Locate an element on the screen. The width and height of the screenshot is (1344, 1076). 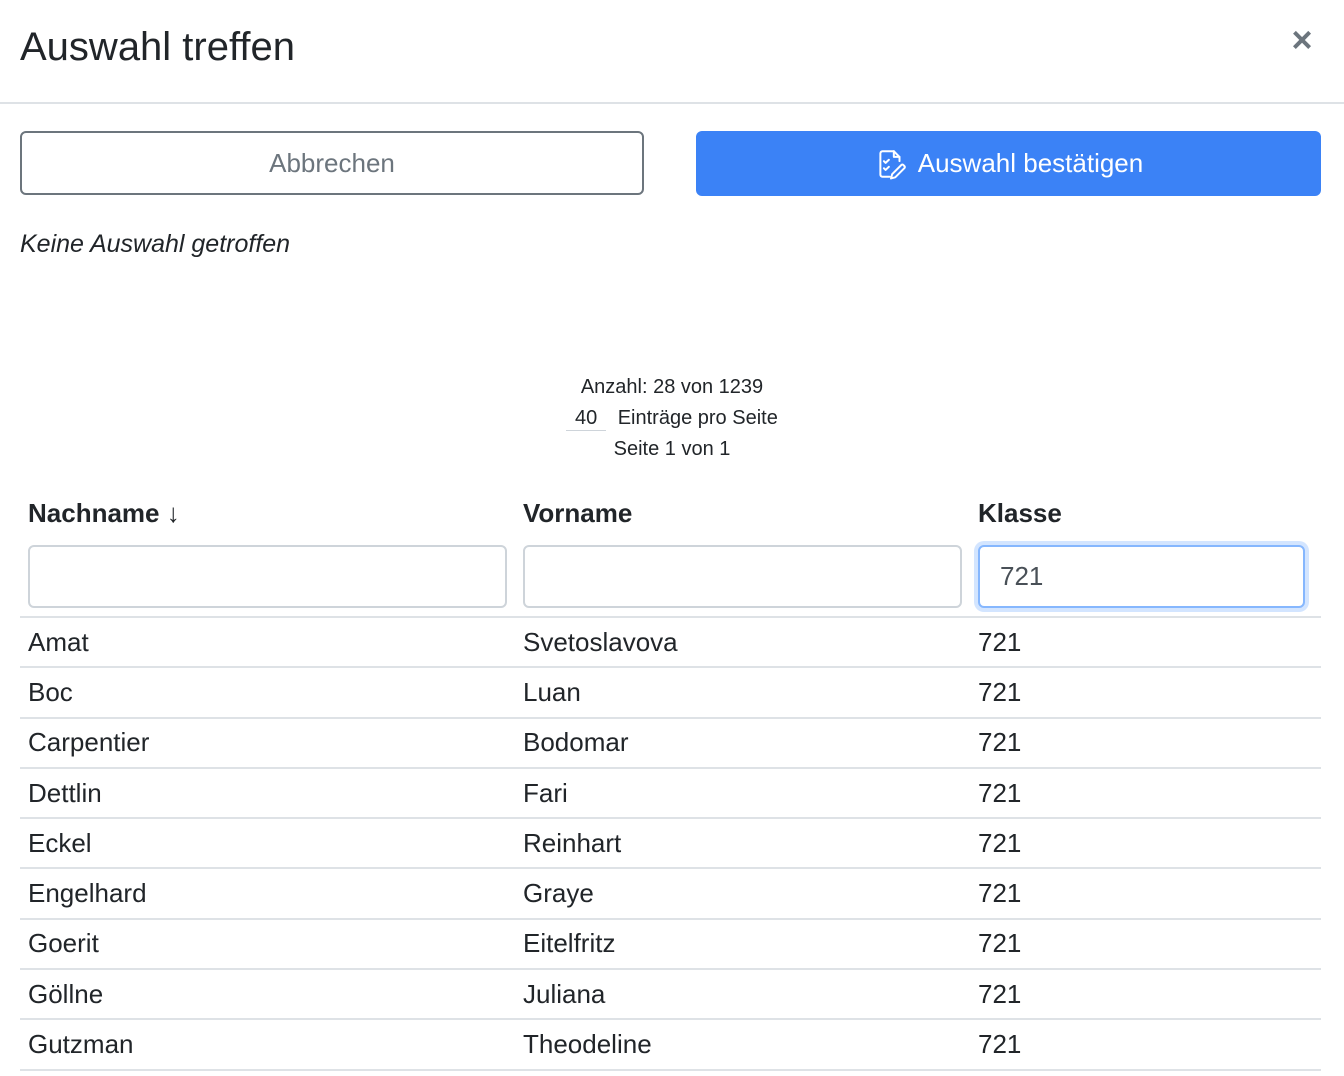
table-row: Eckel Reinhart 721 is located at coordinates (670, 844).